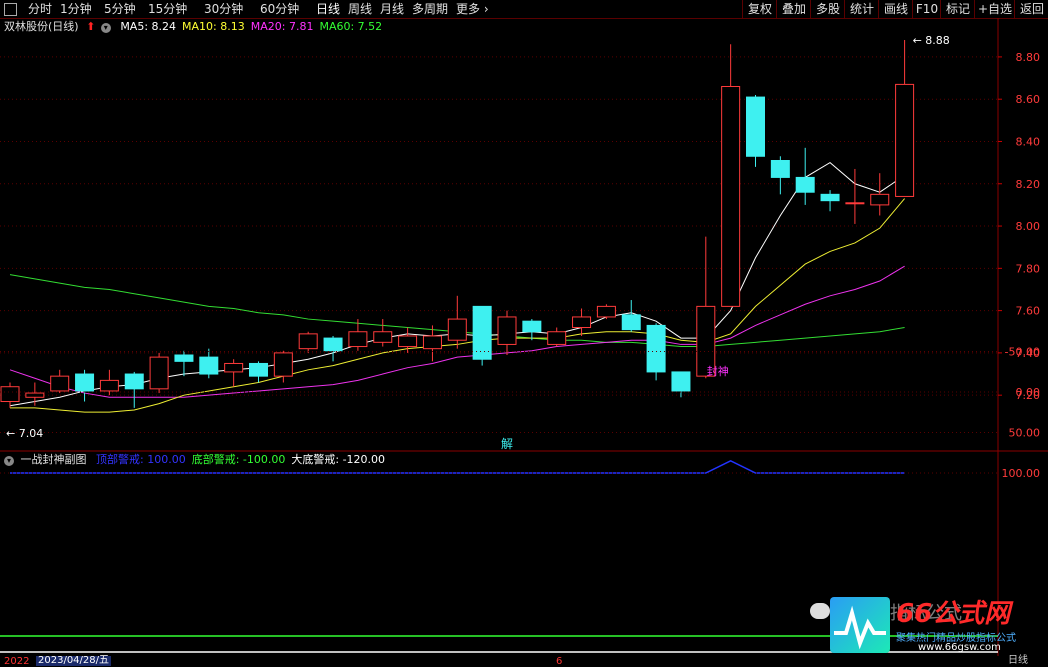  What do you see at coordinates (1028, 226) in the screenshot?
I see `price-label-4: 8.00` at bounding box center [1028, 226].